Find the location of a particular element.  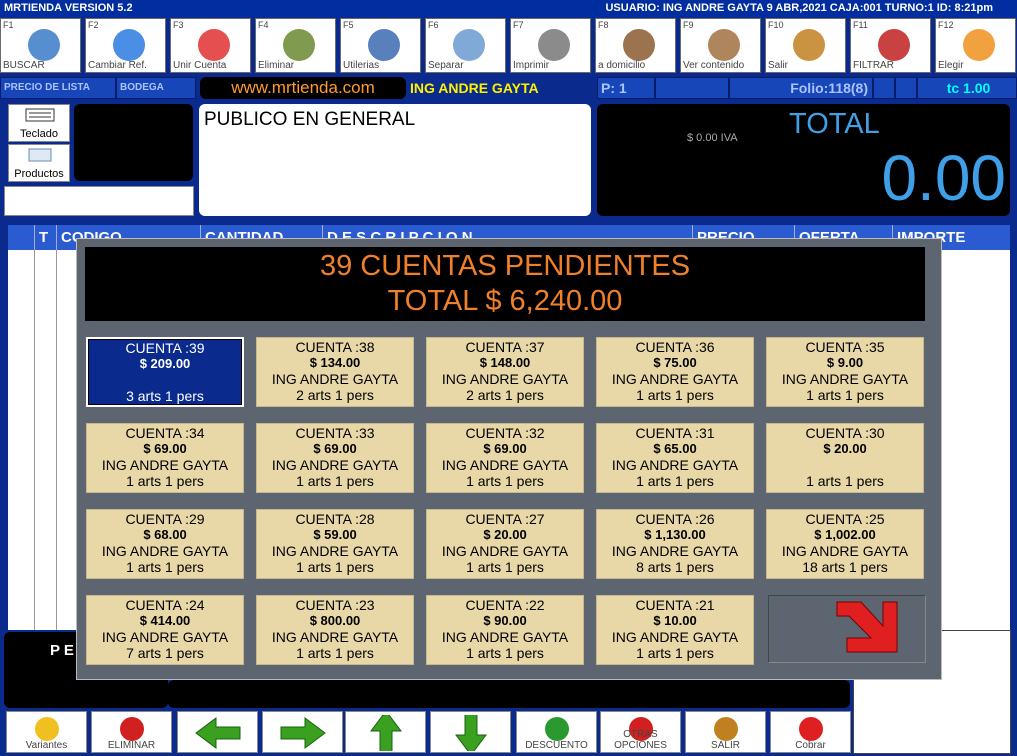

fkey-code: F4 is located at coordinates (263, 25).